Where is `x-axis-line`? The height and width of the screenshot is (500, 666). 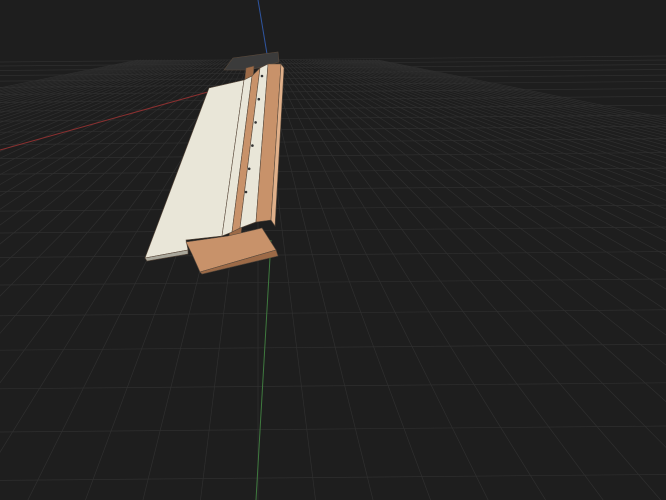
x-axis-line is located at coordinates (108, 120).